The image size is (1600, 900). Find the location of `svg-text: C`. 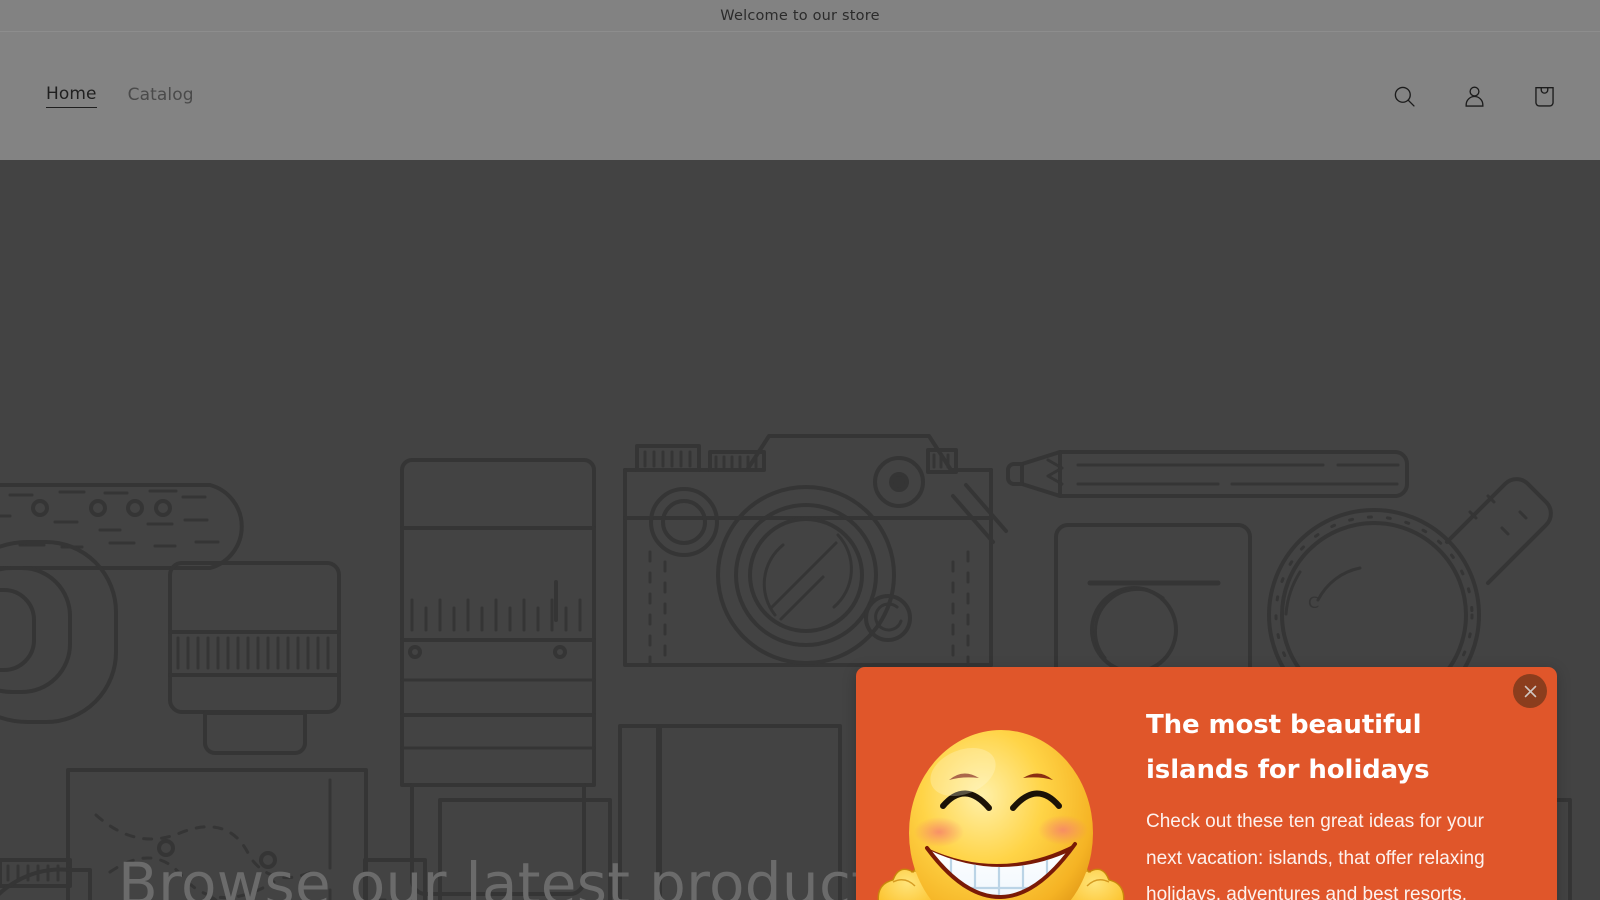

svg-text: C is located at coordinates (1313, 602).